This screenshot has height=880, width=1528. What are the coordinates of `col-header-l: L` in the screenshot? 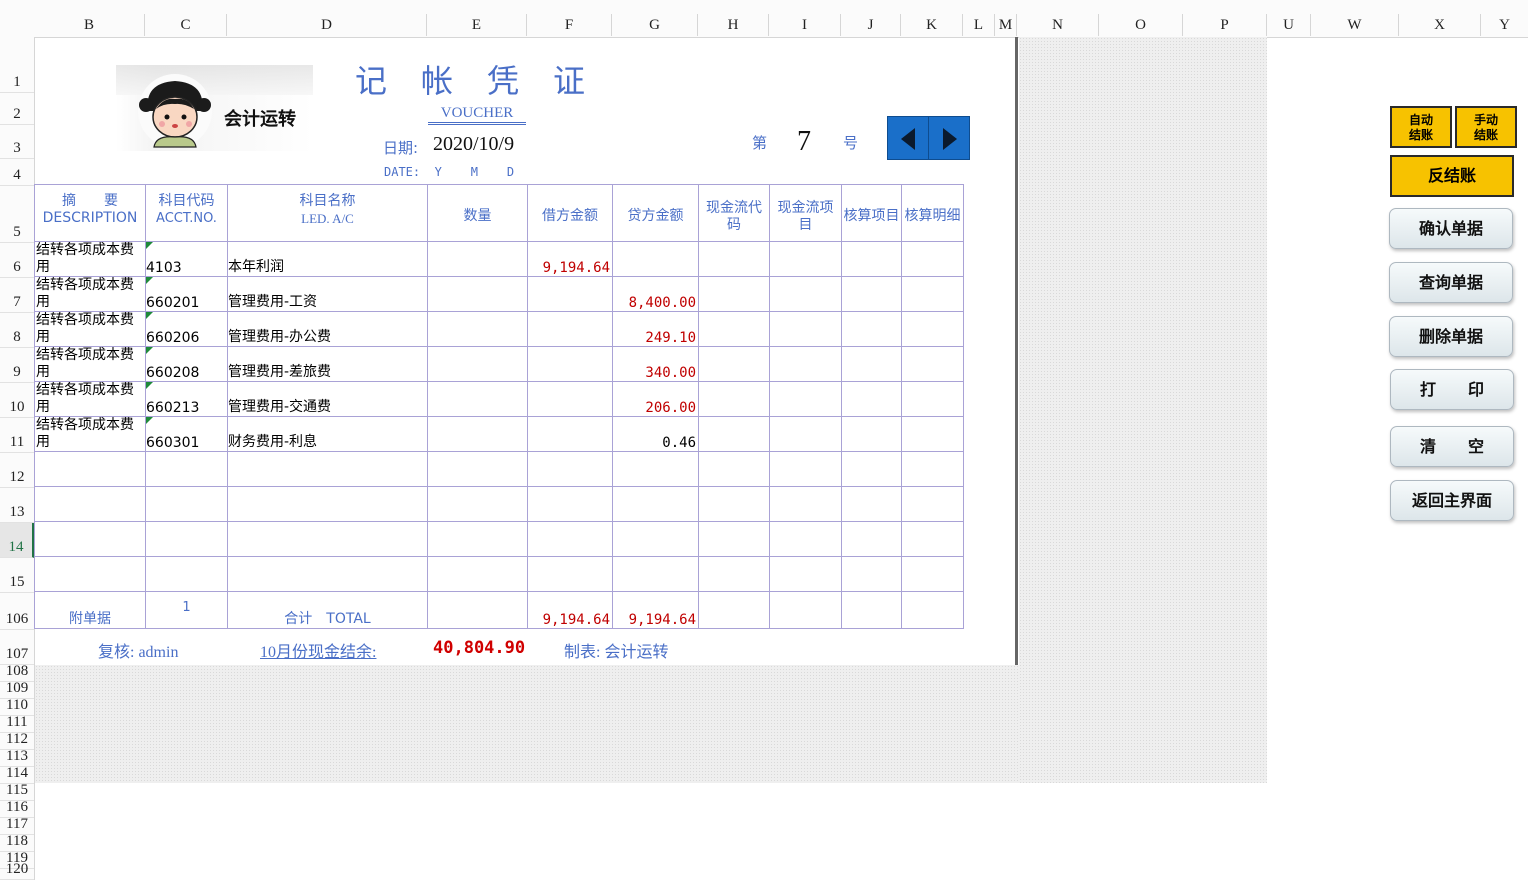 It's located at (979, 25).